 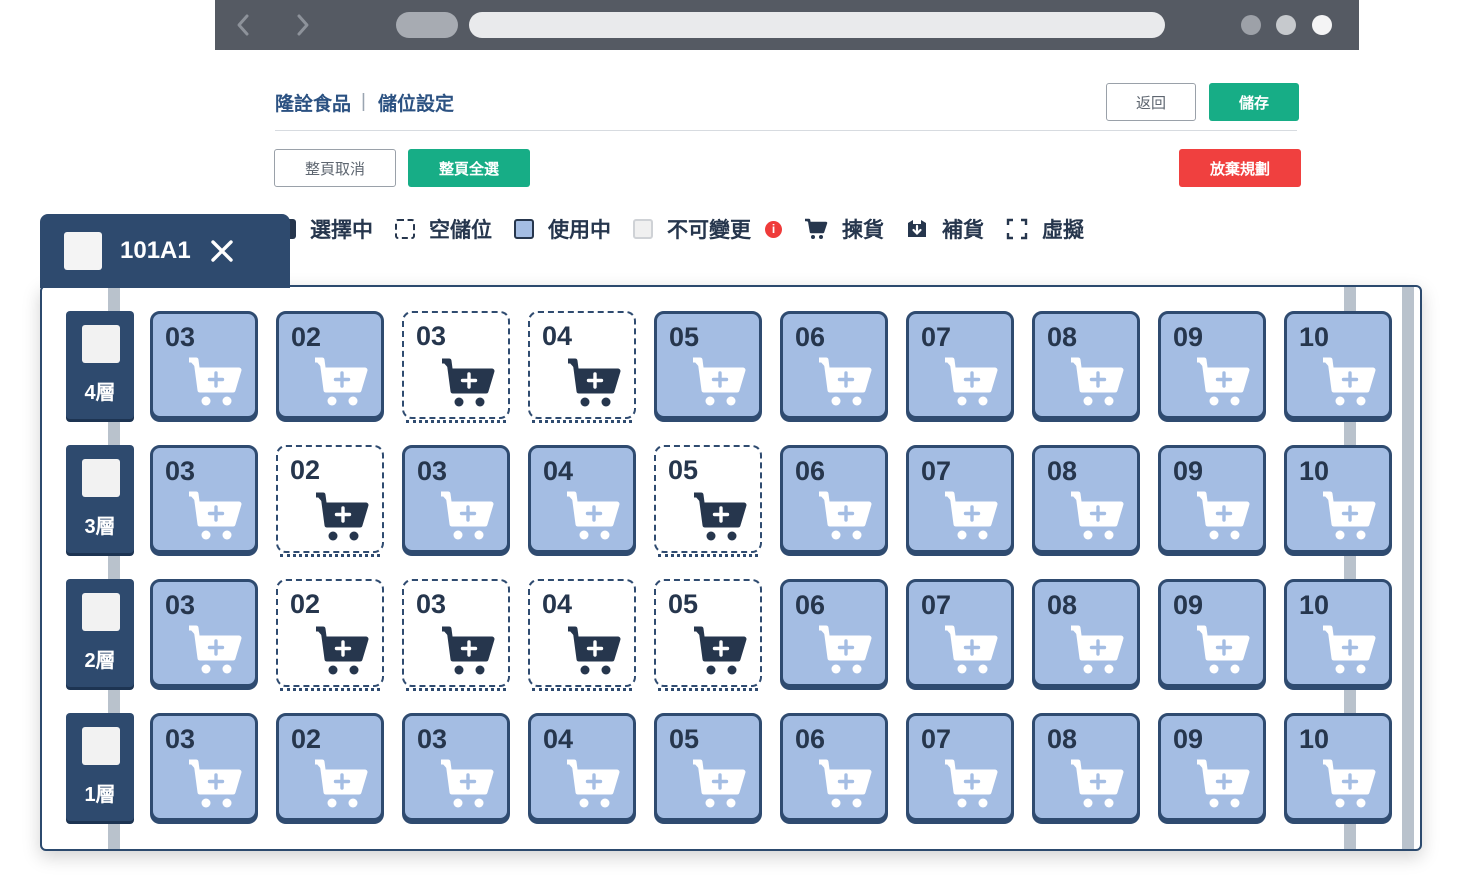 I want to click on close-icon, so click(x=222, y=251).